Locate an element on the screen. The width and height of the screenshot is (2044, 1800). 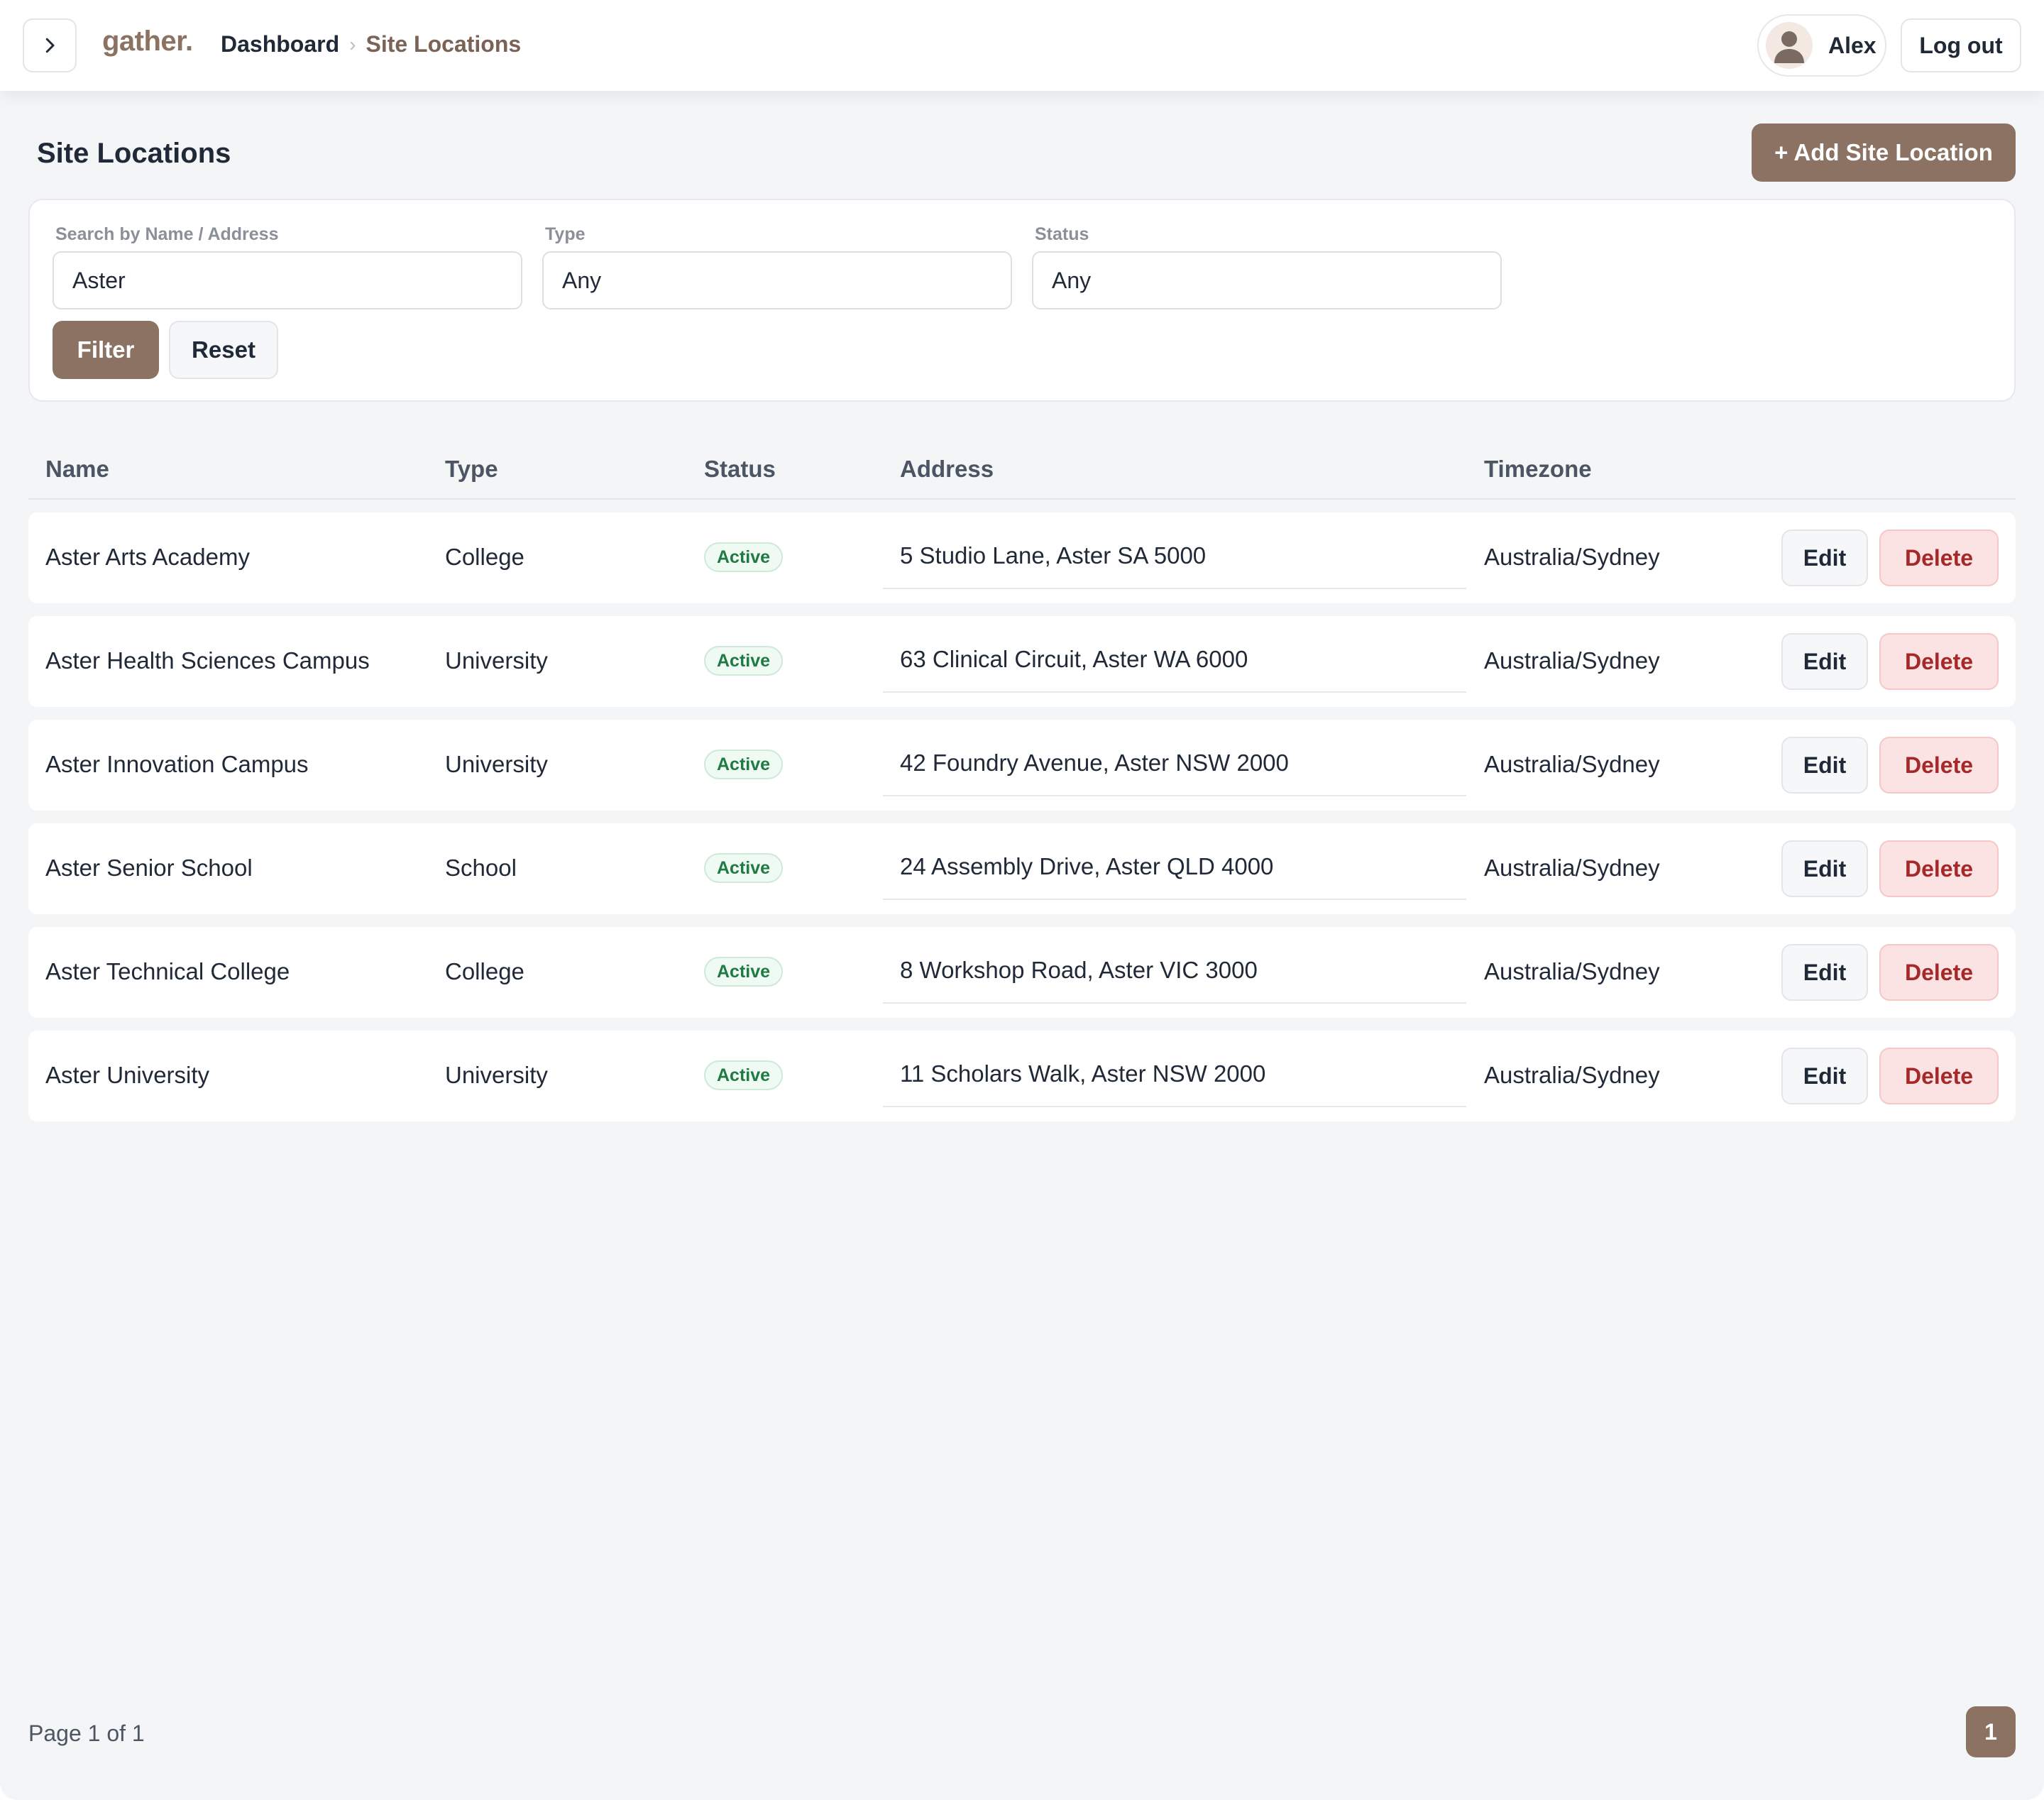
row-name: Aster University is located at coordinates (127, 1075).